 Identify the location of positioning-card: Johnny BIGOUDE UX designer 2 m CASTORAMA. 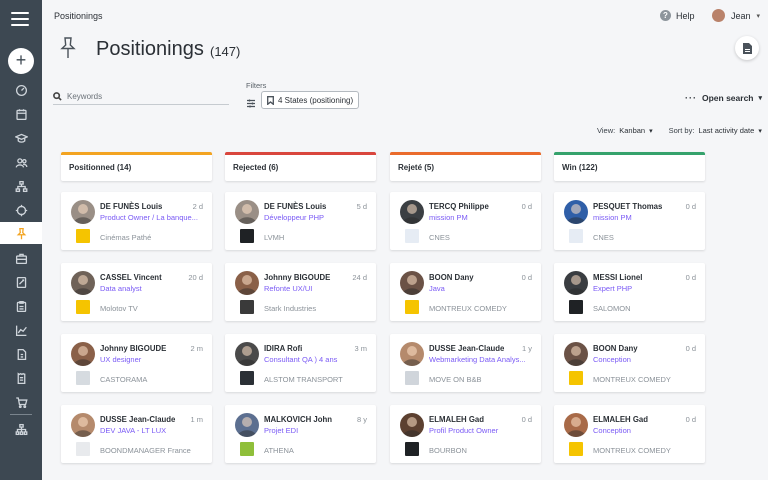
(136, 363).